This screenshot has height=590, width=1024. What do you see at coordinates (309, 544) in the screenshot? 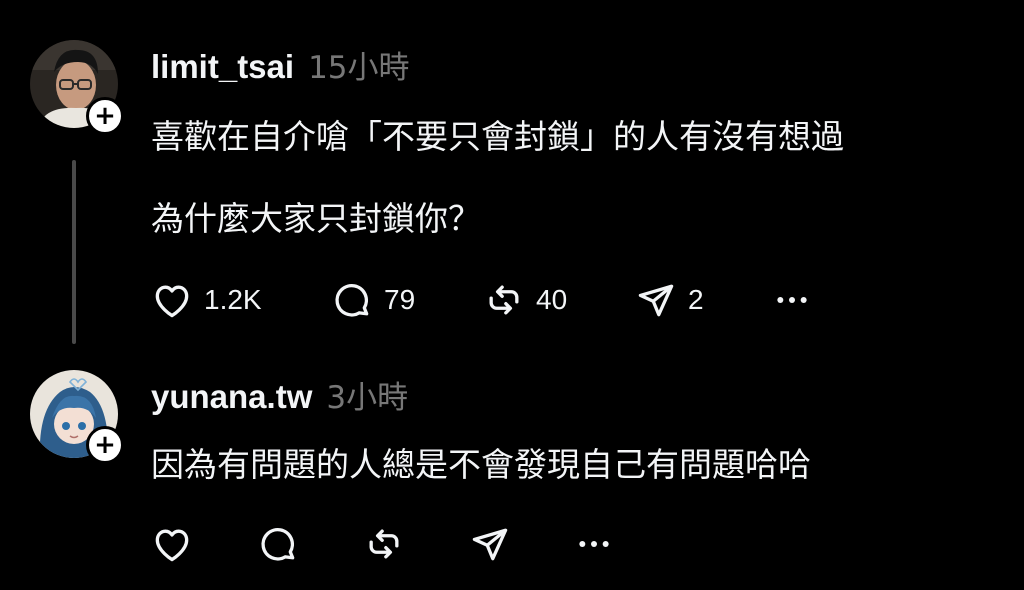
I see `reply-button` at bounding box center [309, 544].